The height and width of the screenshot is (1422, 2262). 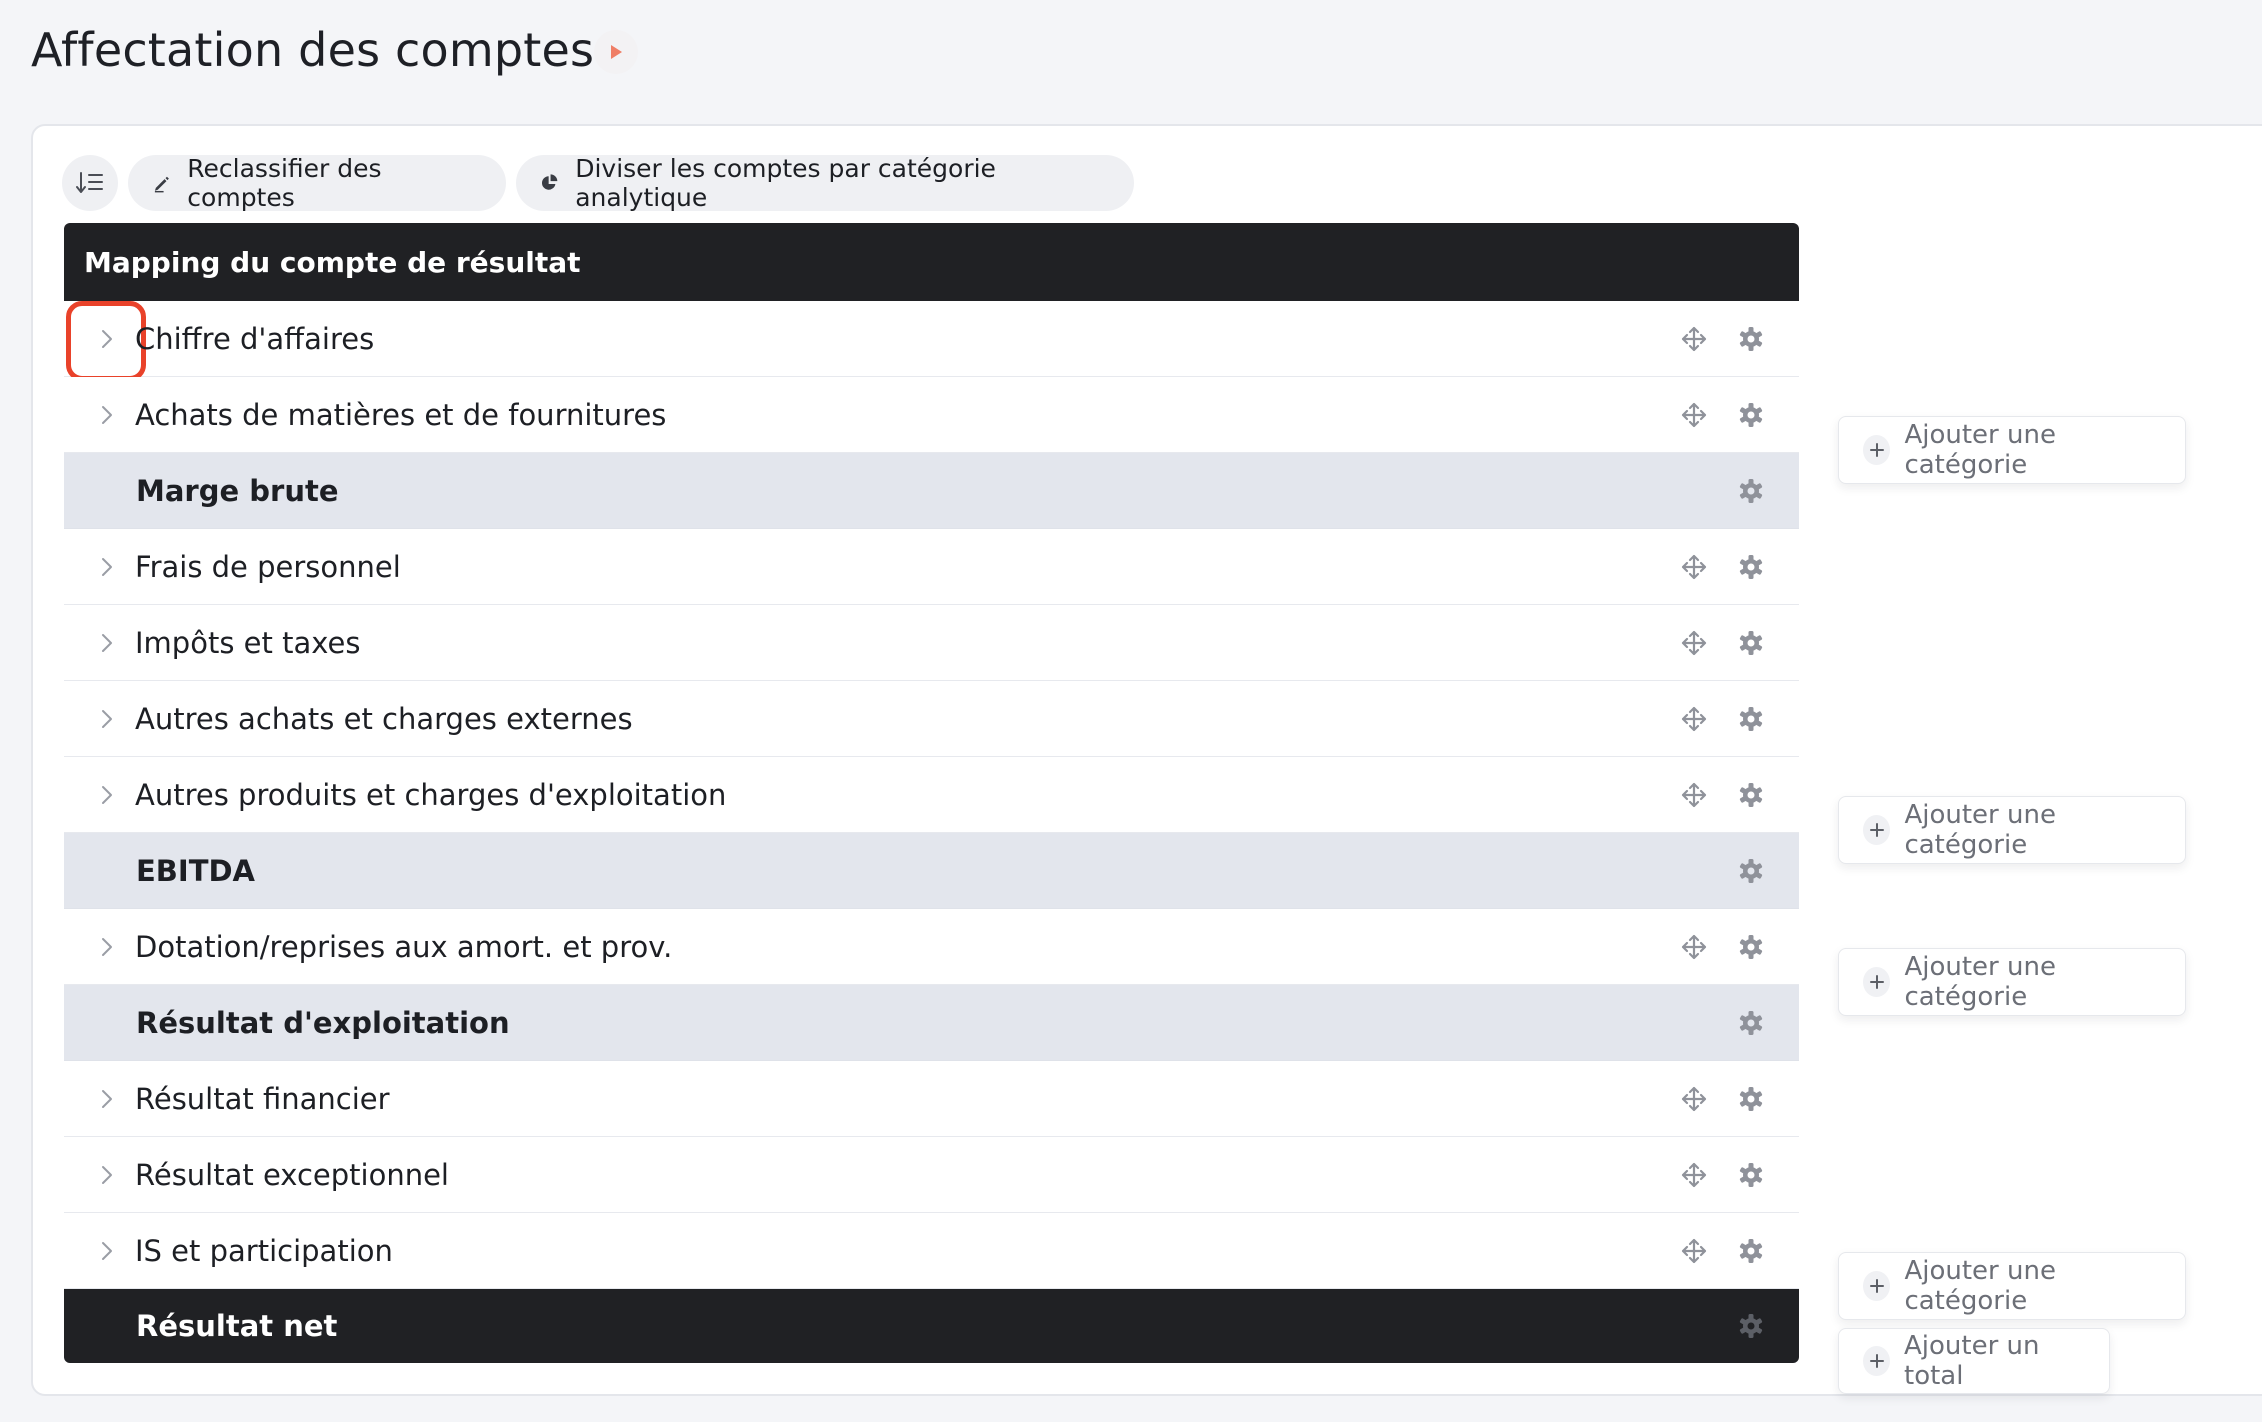 What do you see at coordinates (931, 719) in the screenshot?
I see `table-row: Autres achats et charges externes` at bounding box center [931, 719].